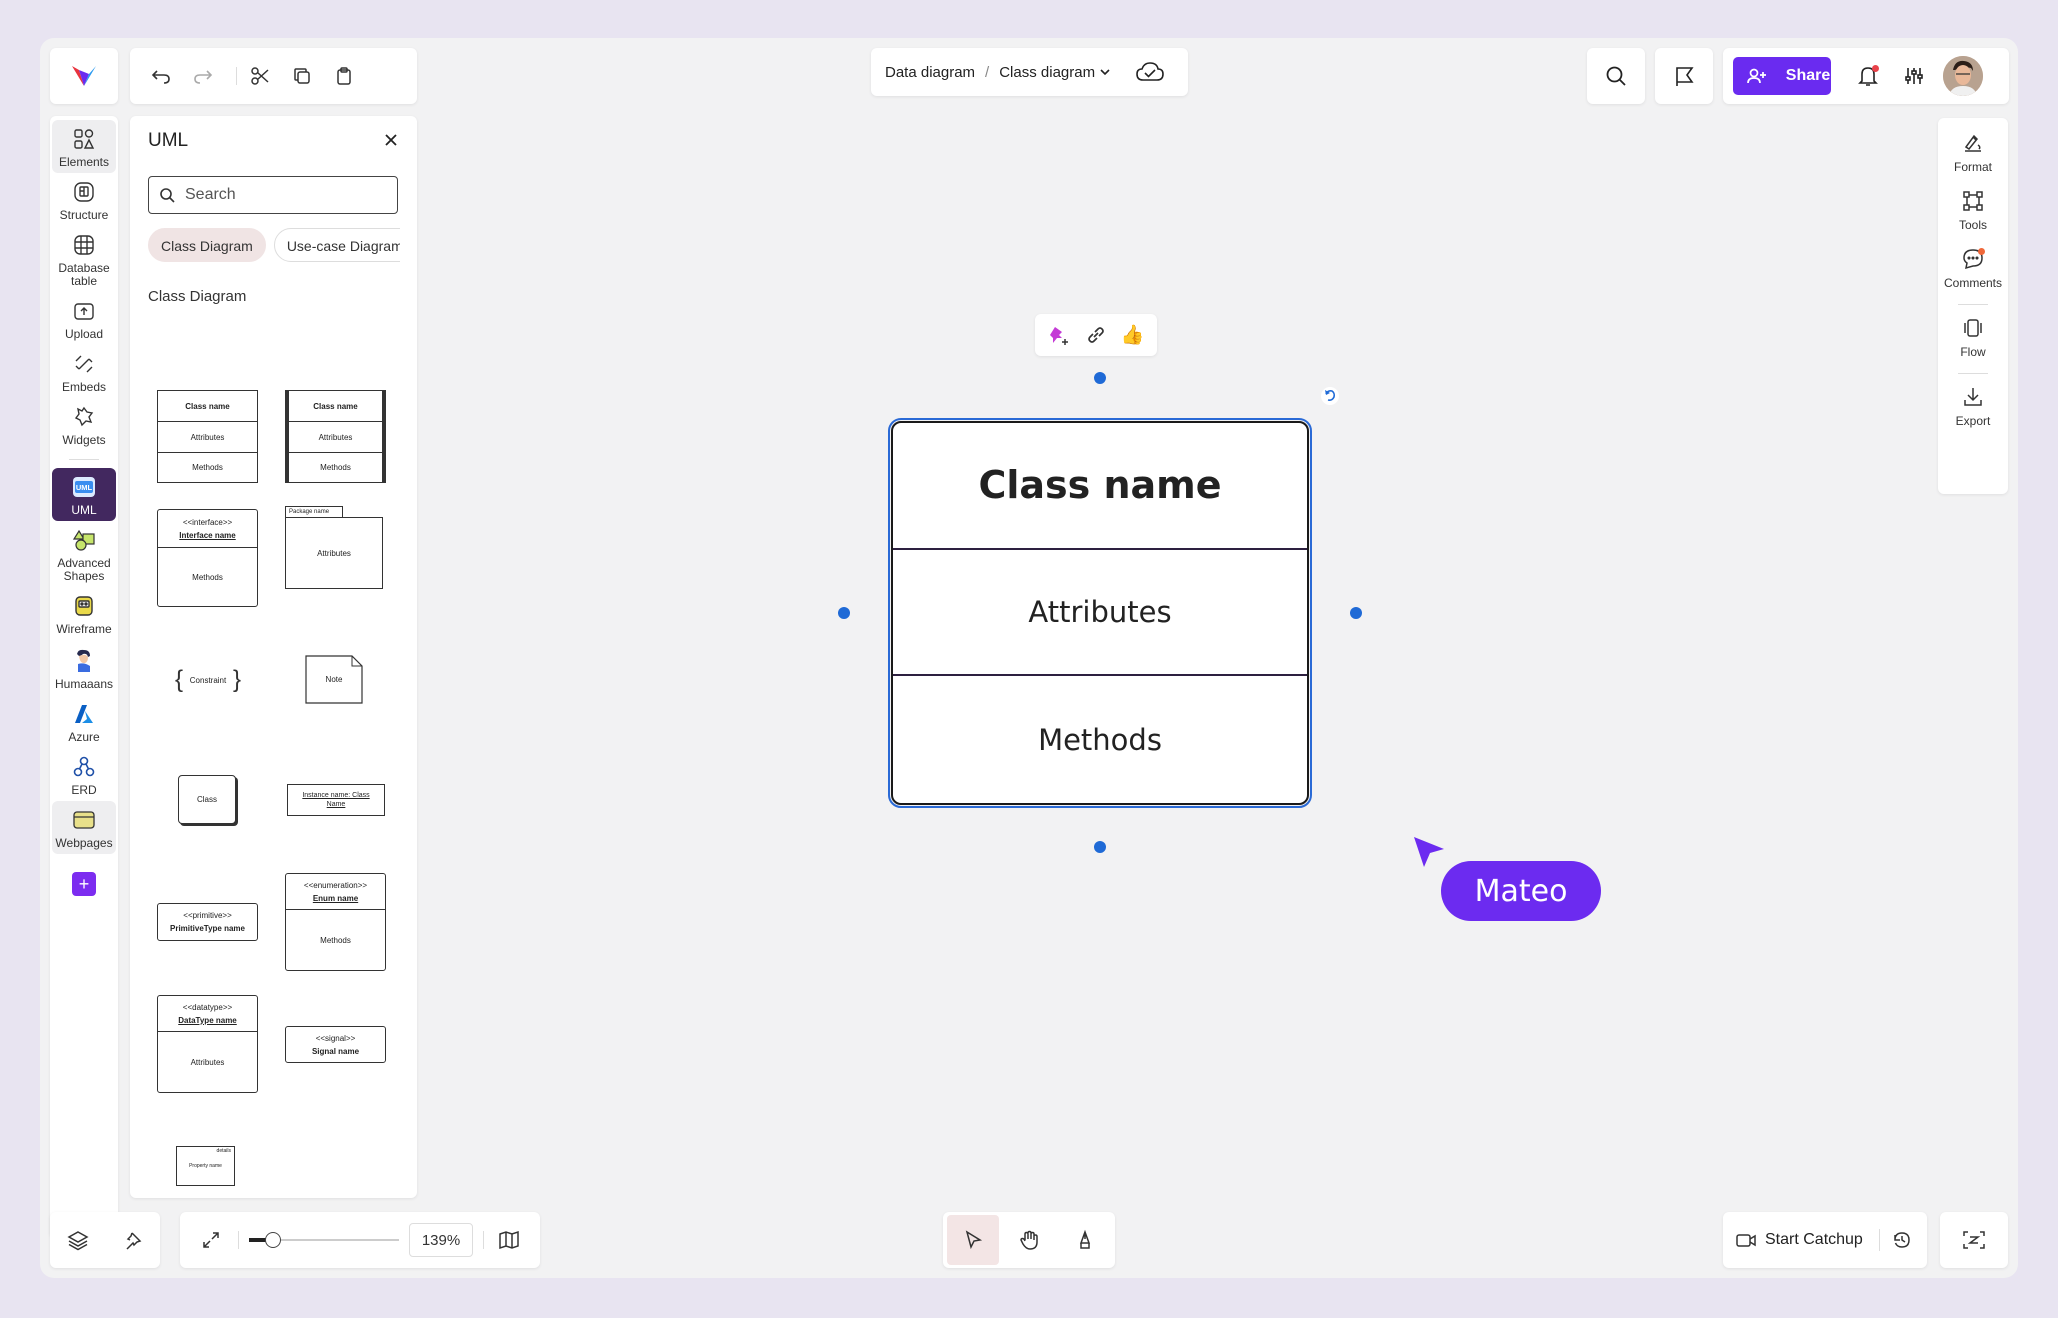  Describe the element at coordinates (84, 259) in the screenshot. I see `rail-item-database-table: Database table` at that location.